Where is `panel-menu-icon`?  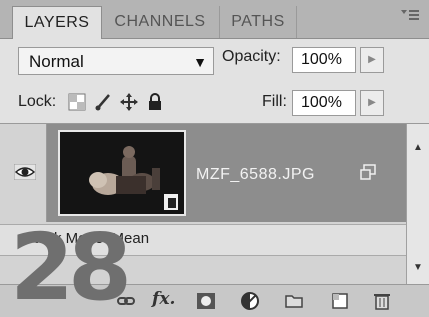
panel-menu-icon is located at coordinates (410, 19).